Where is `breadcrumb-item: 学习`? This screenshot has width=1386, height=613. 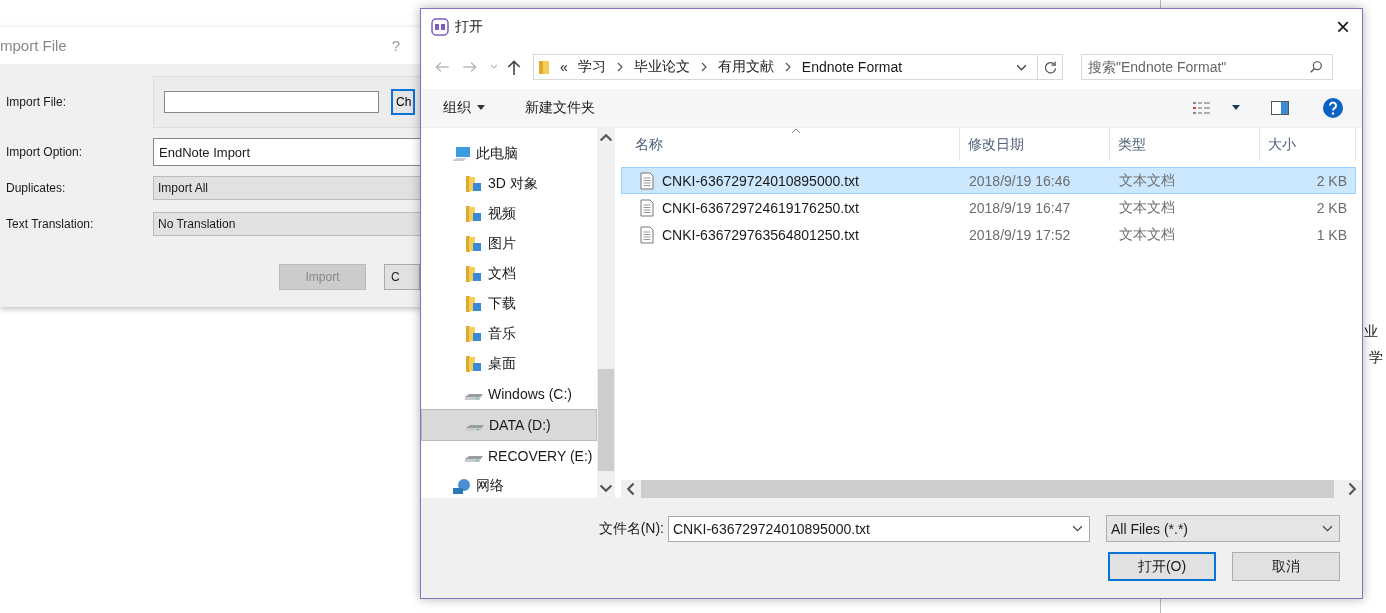
breadcrumb-item: 学习 is located at coordinates (591, 67).